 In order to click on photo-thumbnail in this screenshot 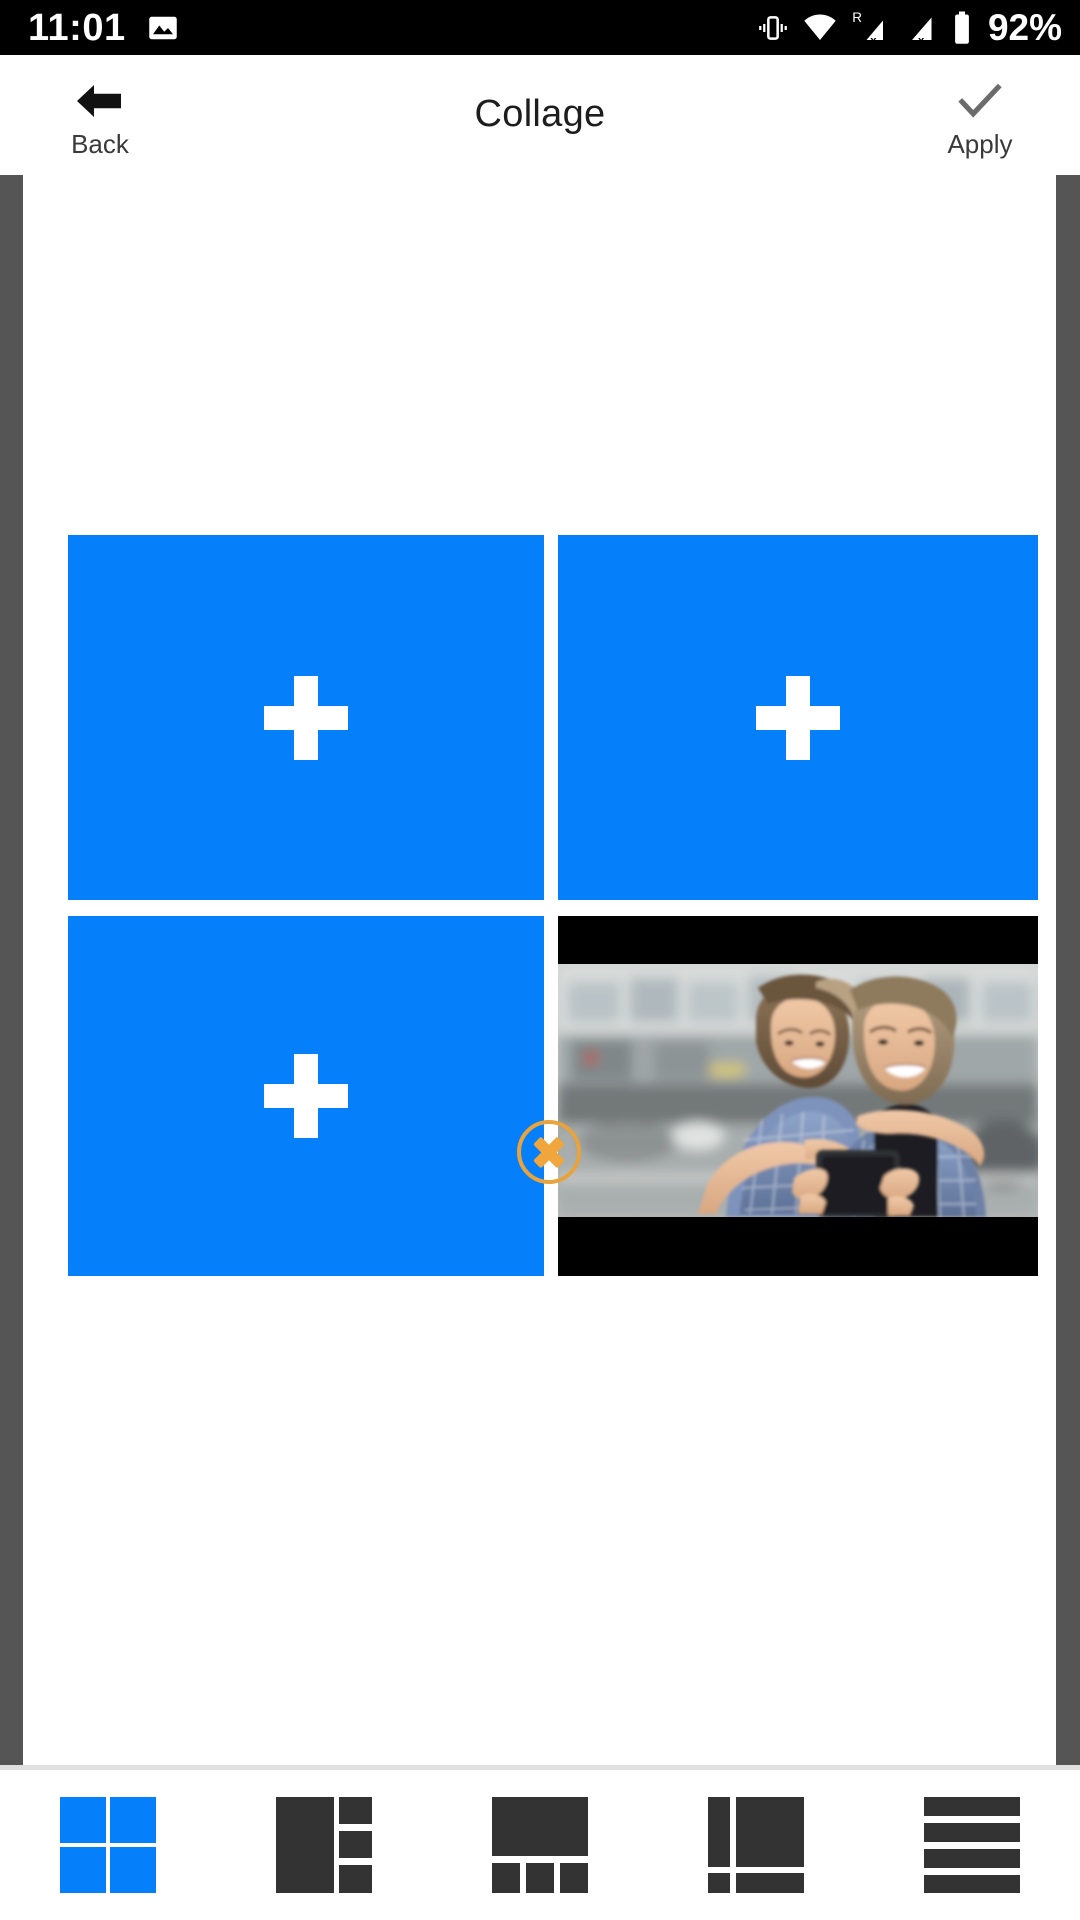, I will do `click(798, 1090)`.